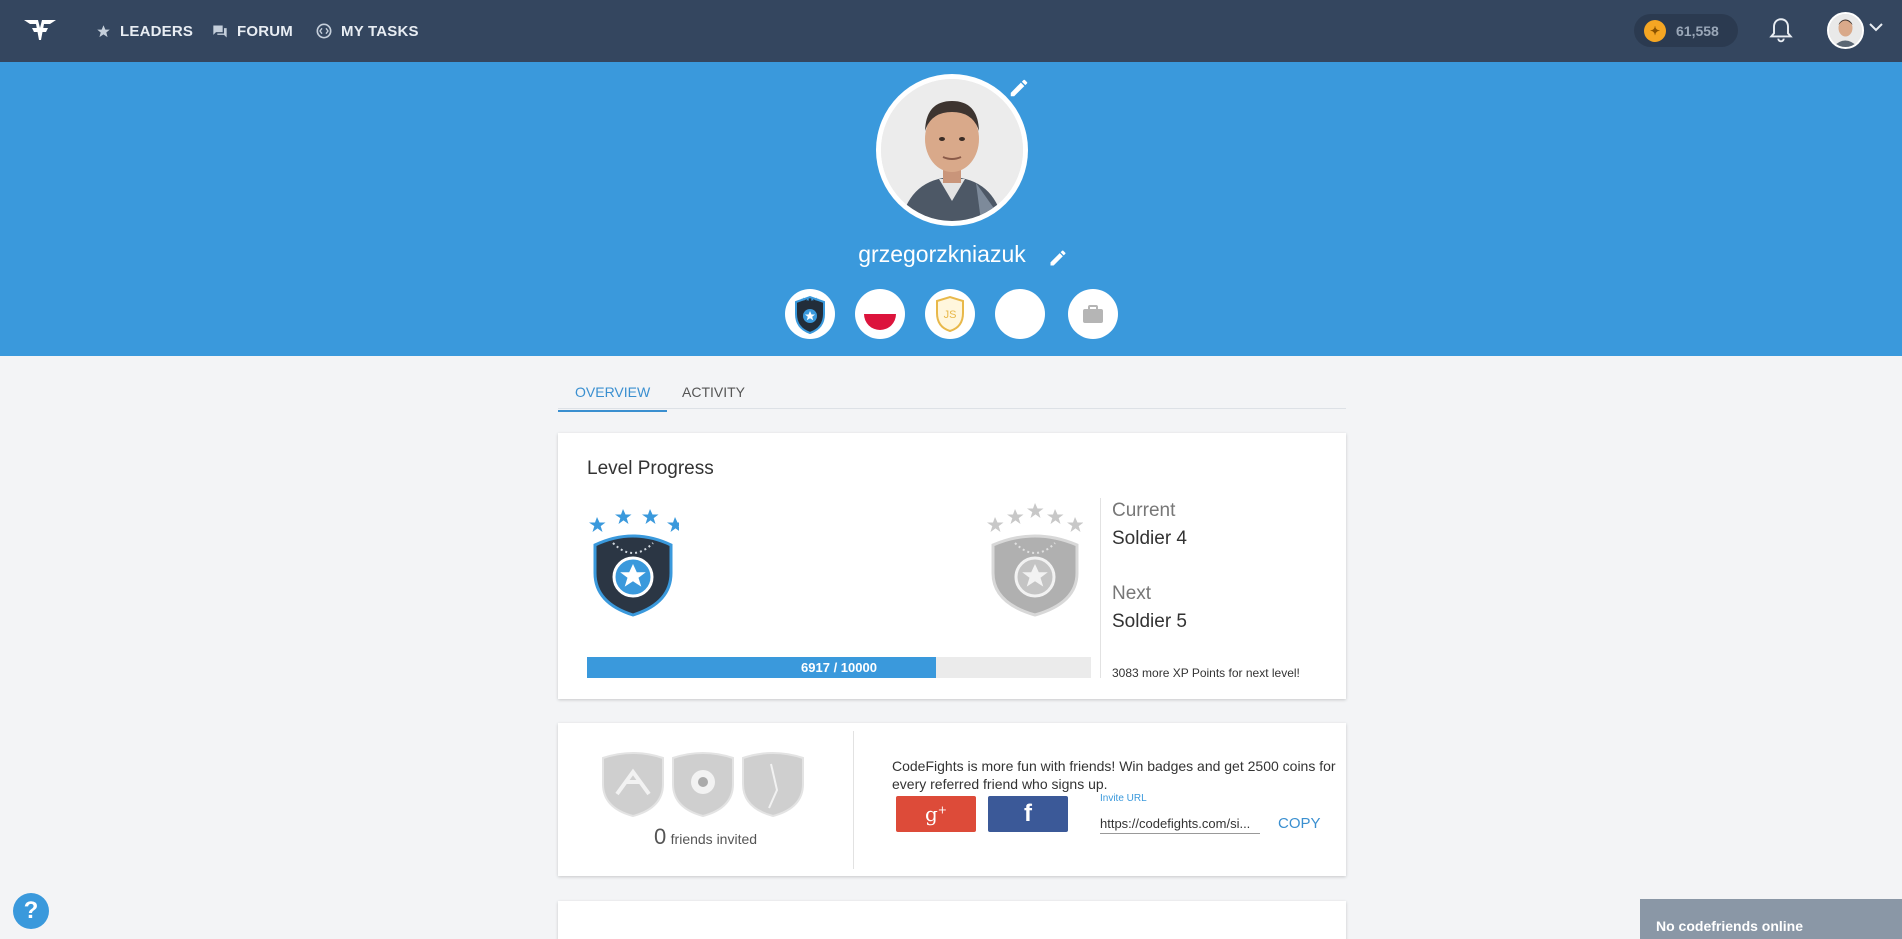  I want to click on notifications-bell-icon, so click(1781, 30).